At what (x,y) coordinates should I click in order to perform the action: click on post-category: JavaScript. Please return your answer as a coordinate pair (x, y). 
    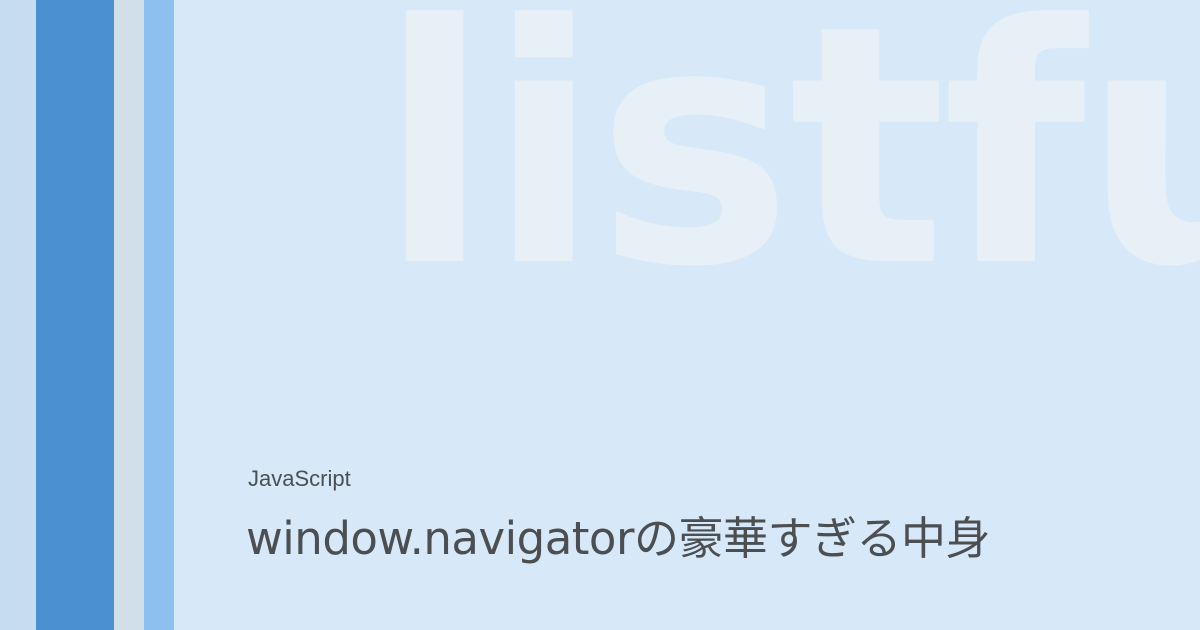
    Looking at the image, I should click on (299, 478).